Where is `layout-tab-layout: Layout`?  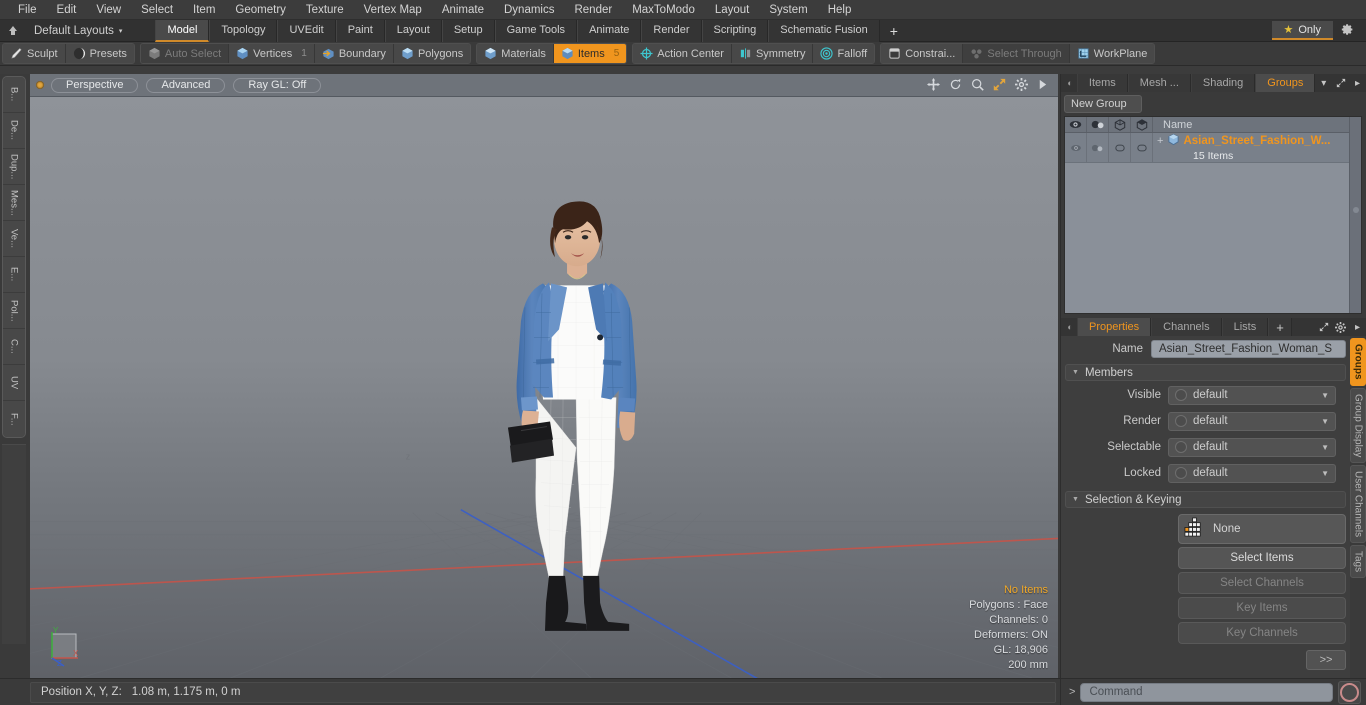
layout-tab-layout: Layout is located at coordinates (413, 30).